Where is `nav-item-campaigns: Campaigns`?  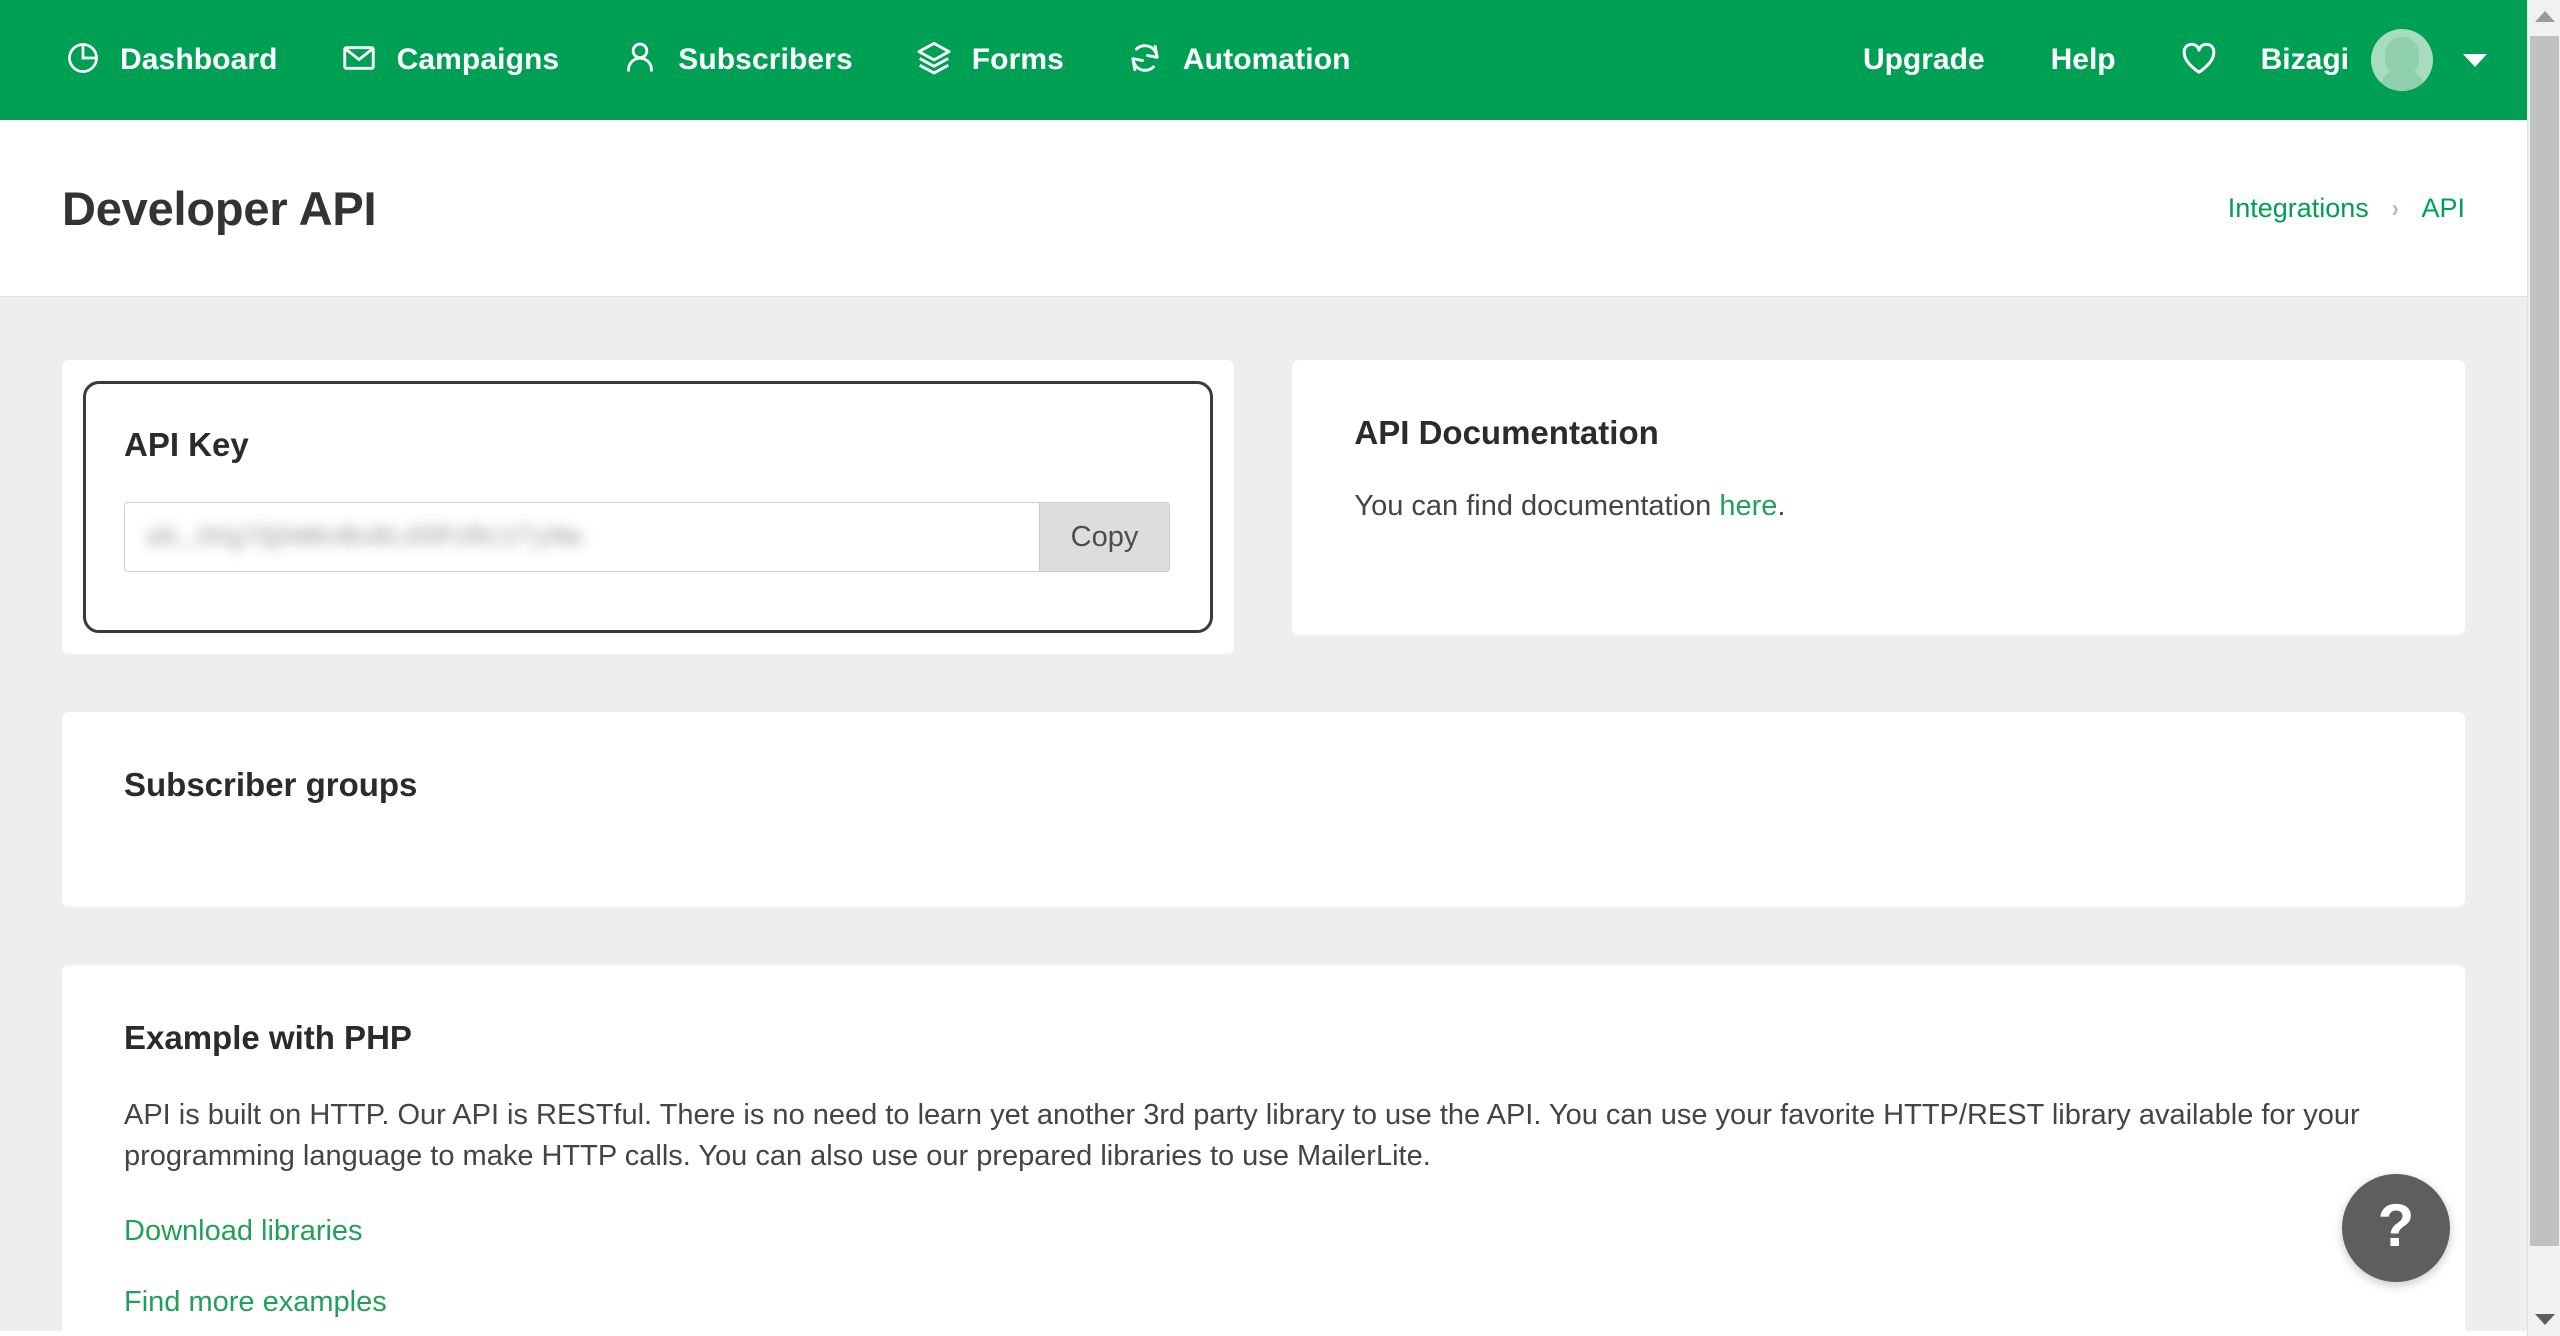 nav-item-campaigns: Campaigns is located at coordinates (450, 60).